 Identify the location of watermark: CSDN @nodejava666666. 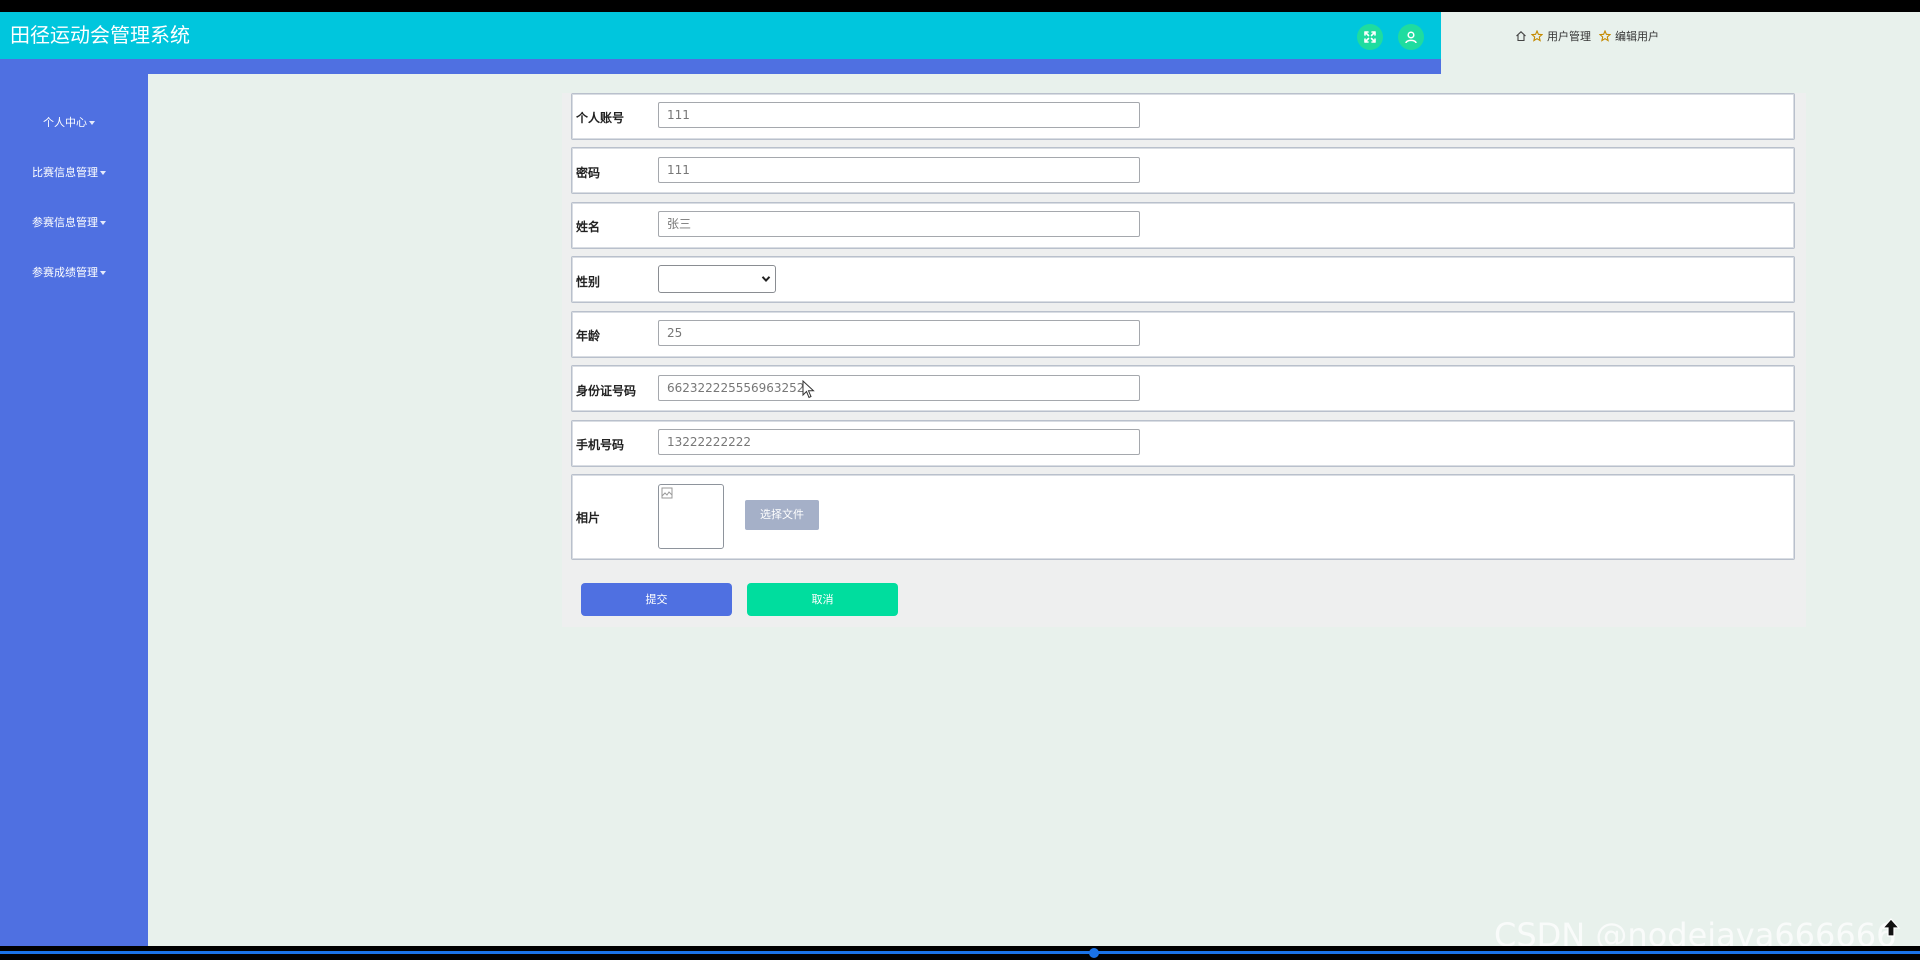
(1695, 931).